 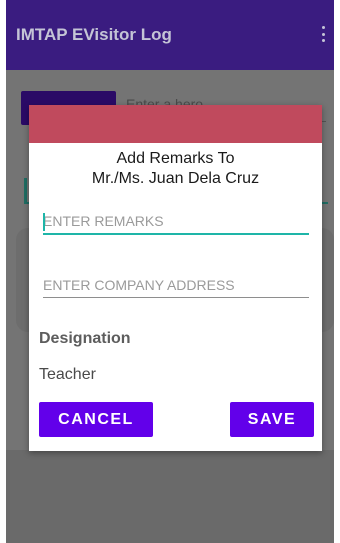 What do you see at coordinates (96, 419) in the screenshot?
I see `cancel-button: CANCEL` at bounding box center [96, 419].